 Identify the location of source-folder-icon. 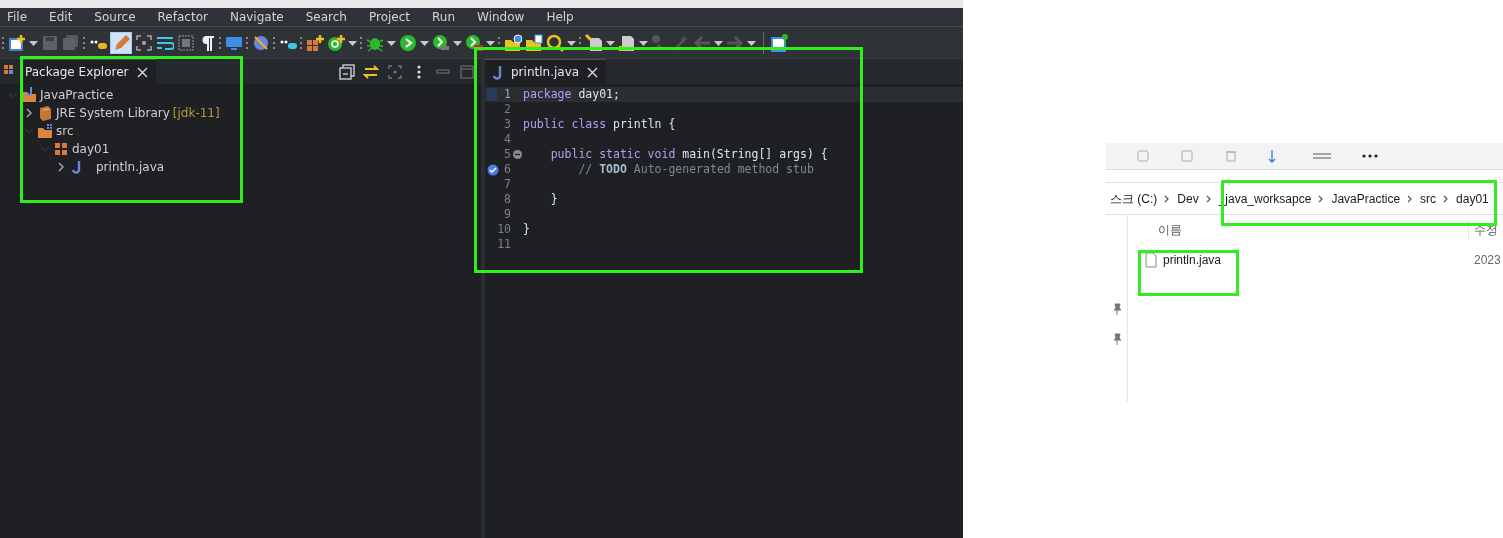
(45, 131).